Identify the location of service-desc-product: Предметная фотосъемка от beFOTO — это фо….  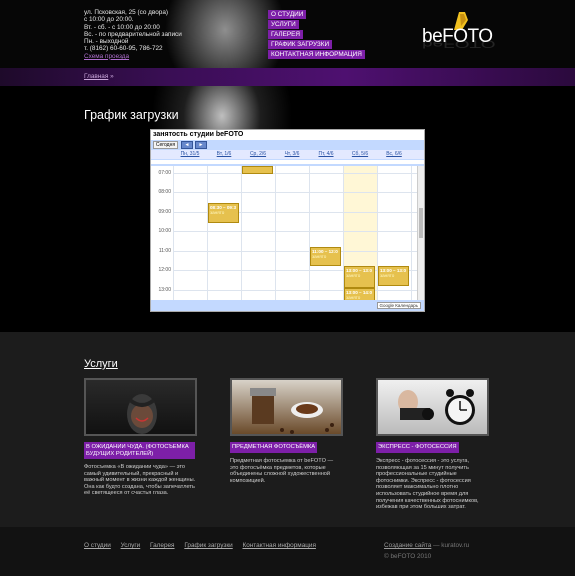
(282, 471).